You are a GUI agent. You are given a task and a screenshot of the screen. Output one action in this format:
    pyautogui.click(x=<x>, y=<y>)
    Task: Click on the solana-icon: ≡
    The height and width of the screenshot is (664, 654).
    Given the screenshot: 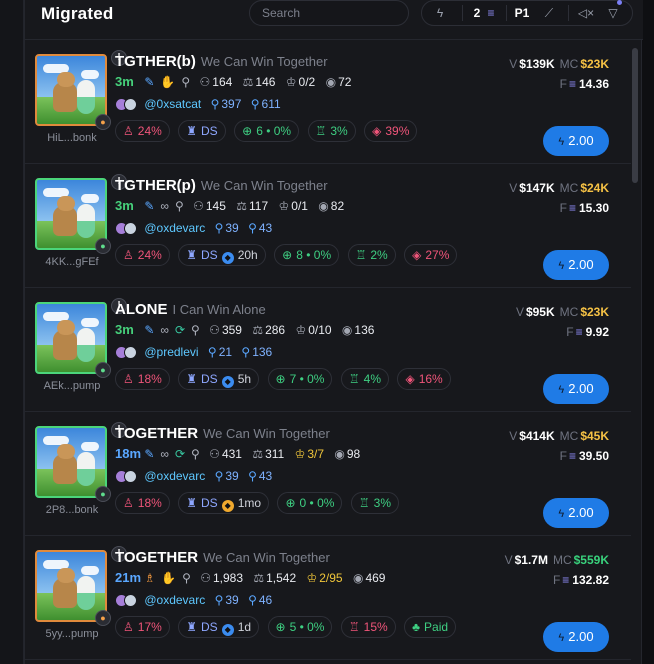 What is the action you would take?
    pyautogui.click(x=572, y=208)
    